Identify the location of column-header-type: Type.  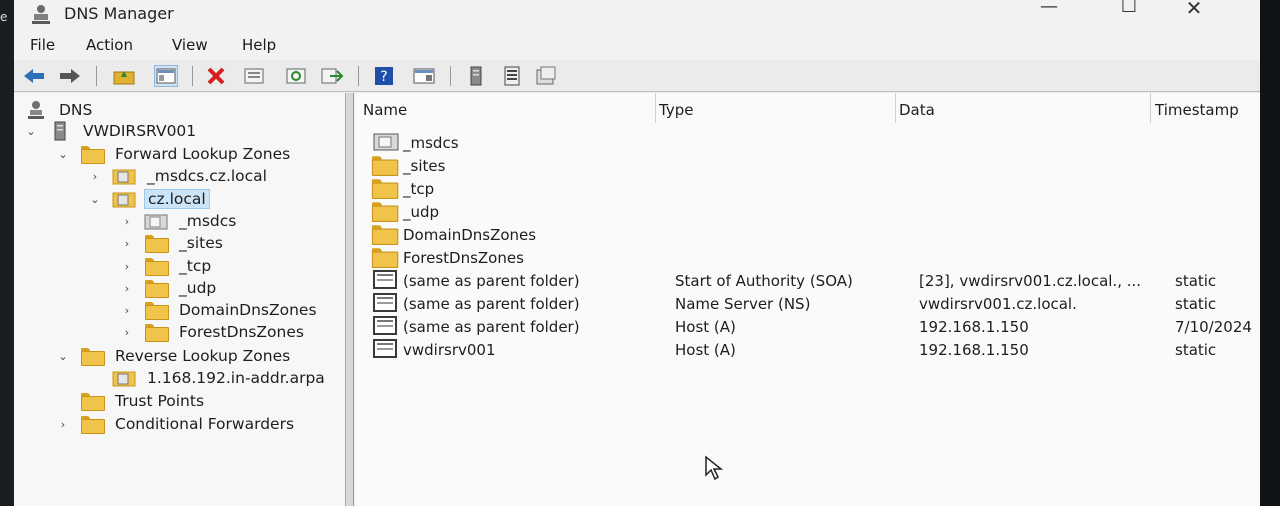
(676, 108).